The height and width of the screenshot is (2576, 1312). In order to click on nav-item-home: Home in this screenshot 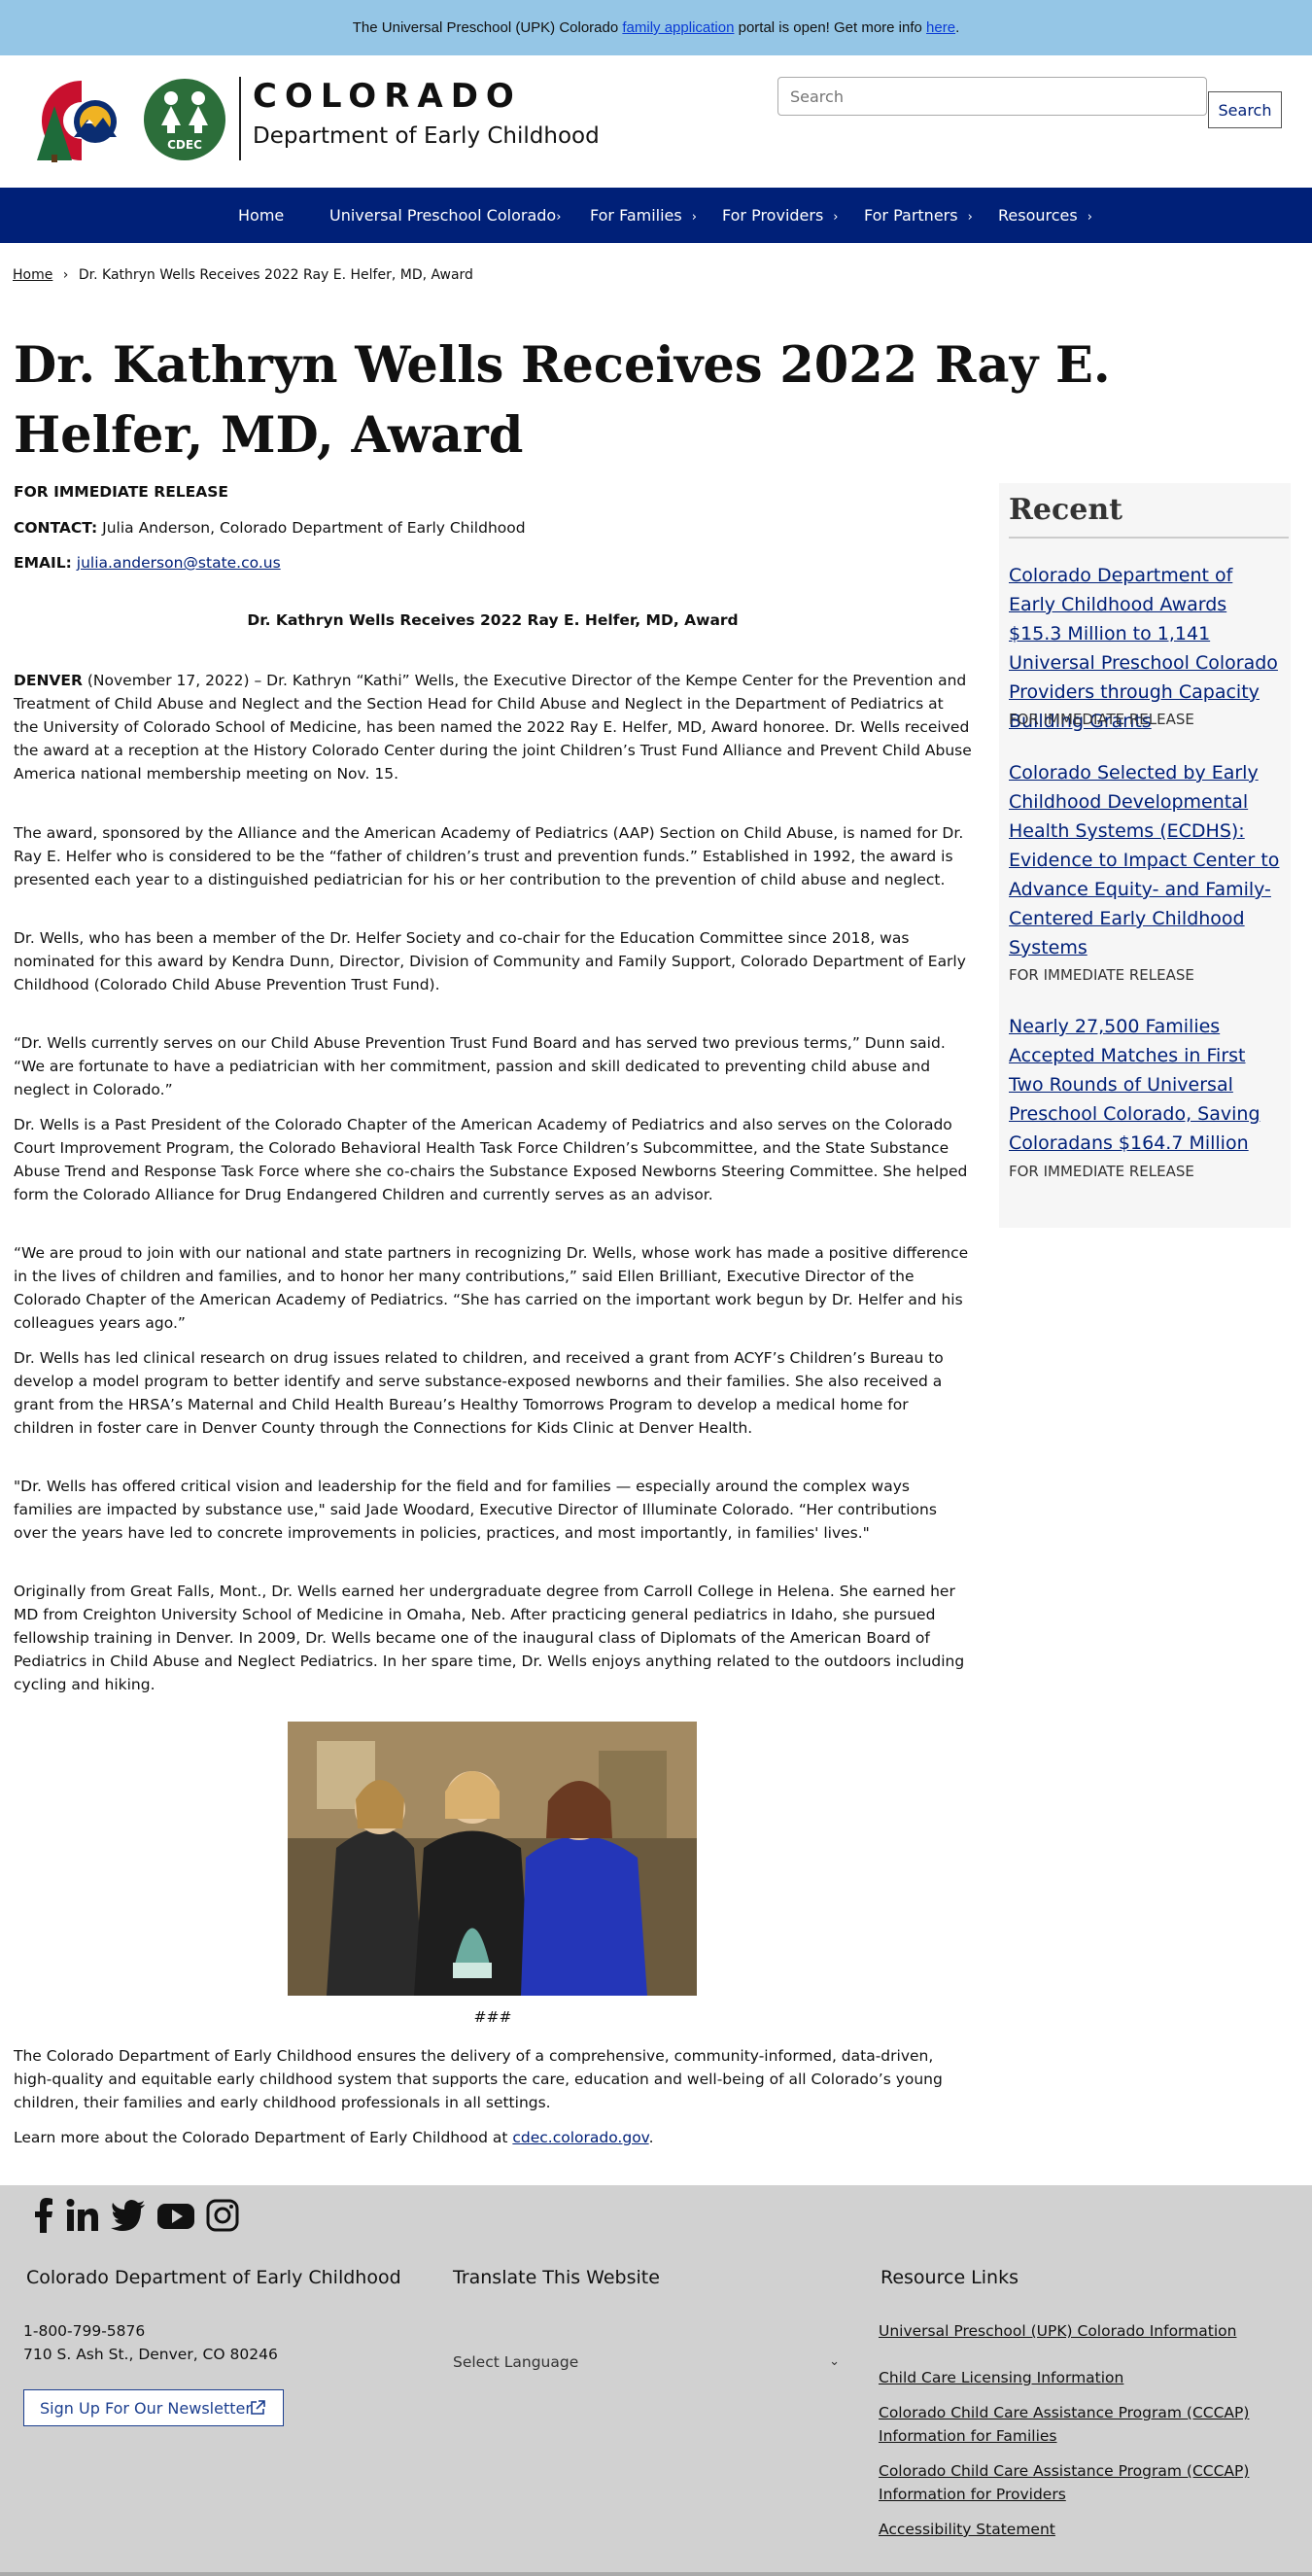, I will do `click(261, 216)`.